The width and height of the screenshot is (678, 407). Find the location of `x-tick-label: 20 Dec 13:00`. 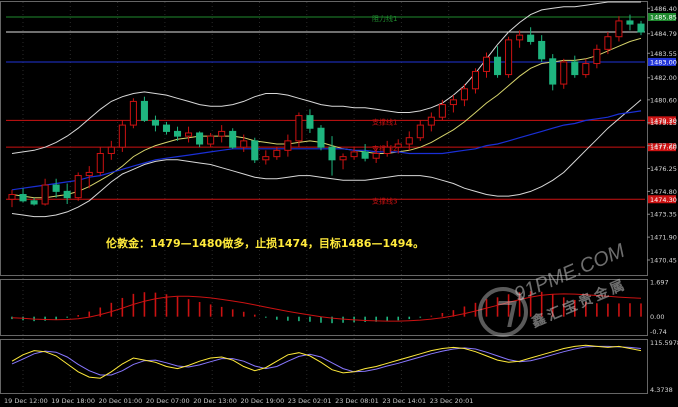

x-tick-label: 20 Dec 13:00 is located at coordinates (215, 401).